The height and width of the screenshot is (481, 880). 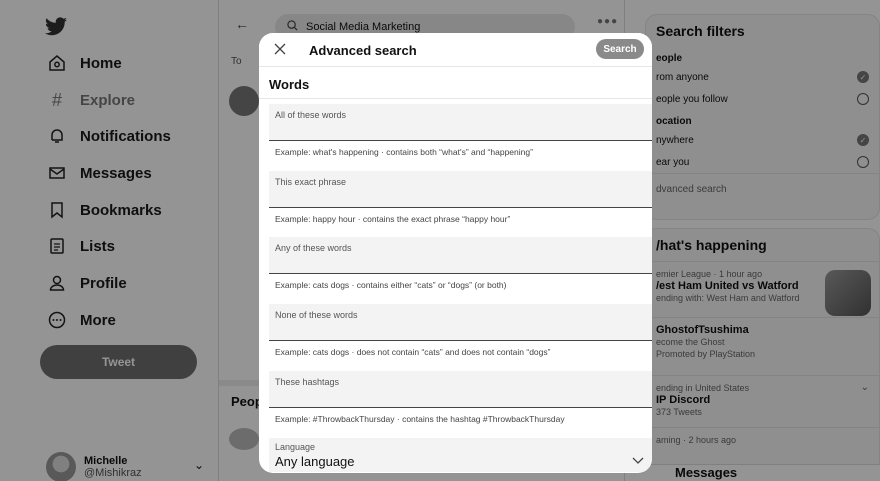 What do you see at coordinates (316, 315) in the screenshot?
I see `field-label: None of these words` at bounding box center [316, 315].